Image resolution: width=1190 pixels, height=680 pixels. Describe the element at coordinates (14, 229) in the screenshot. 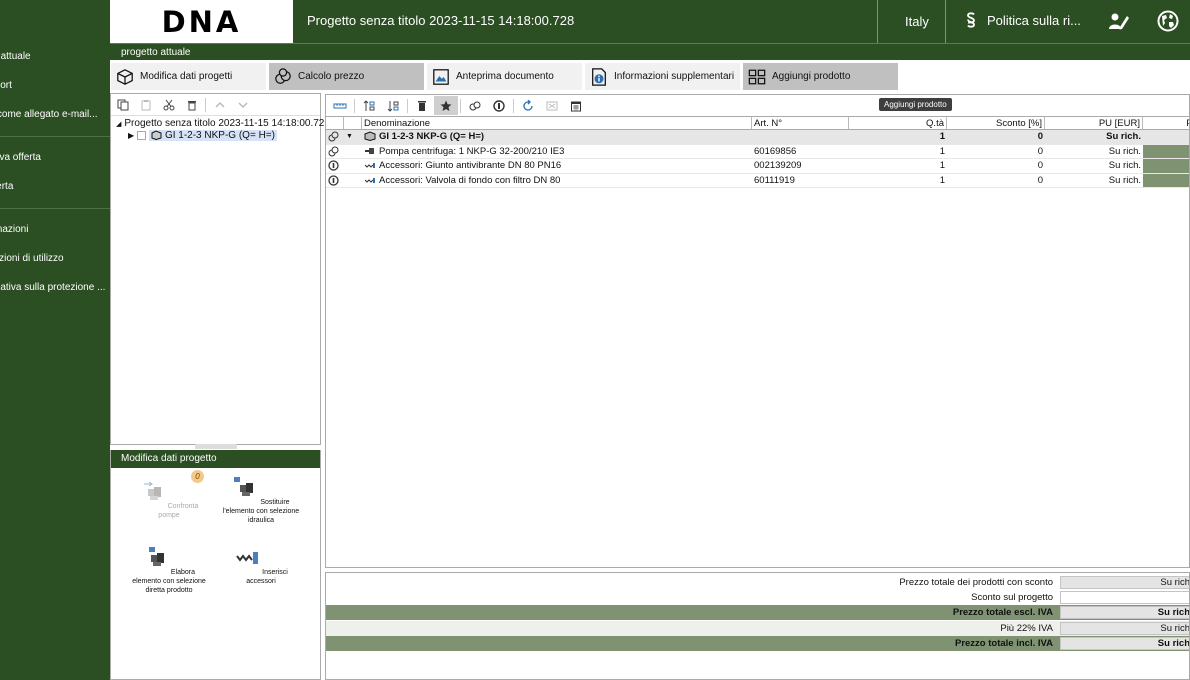

I see `sidebar-item-informazioni: Informazioni` at that location.